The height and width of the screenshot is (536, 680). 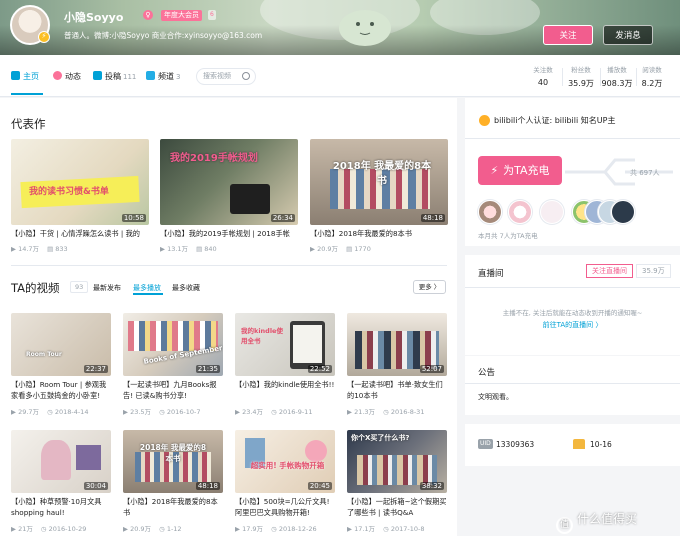 I want to click on stat-following: 关注数 40, so click(x=543, y=75).